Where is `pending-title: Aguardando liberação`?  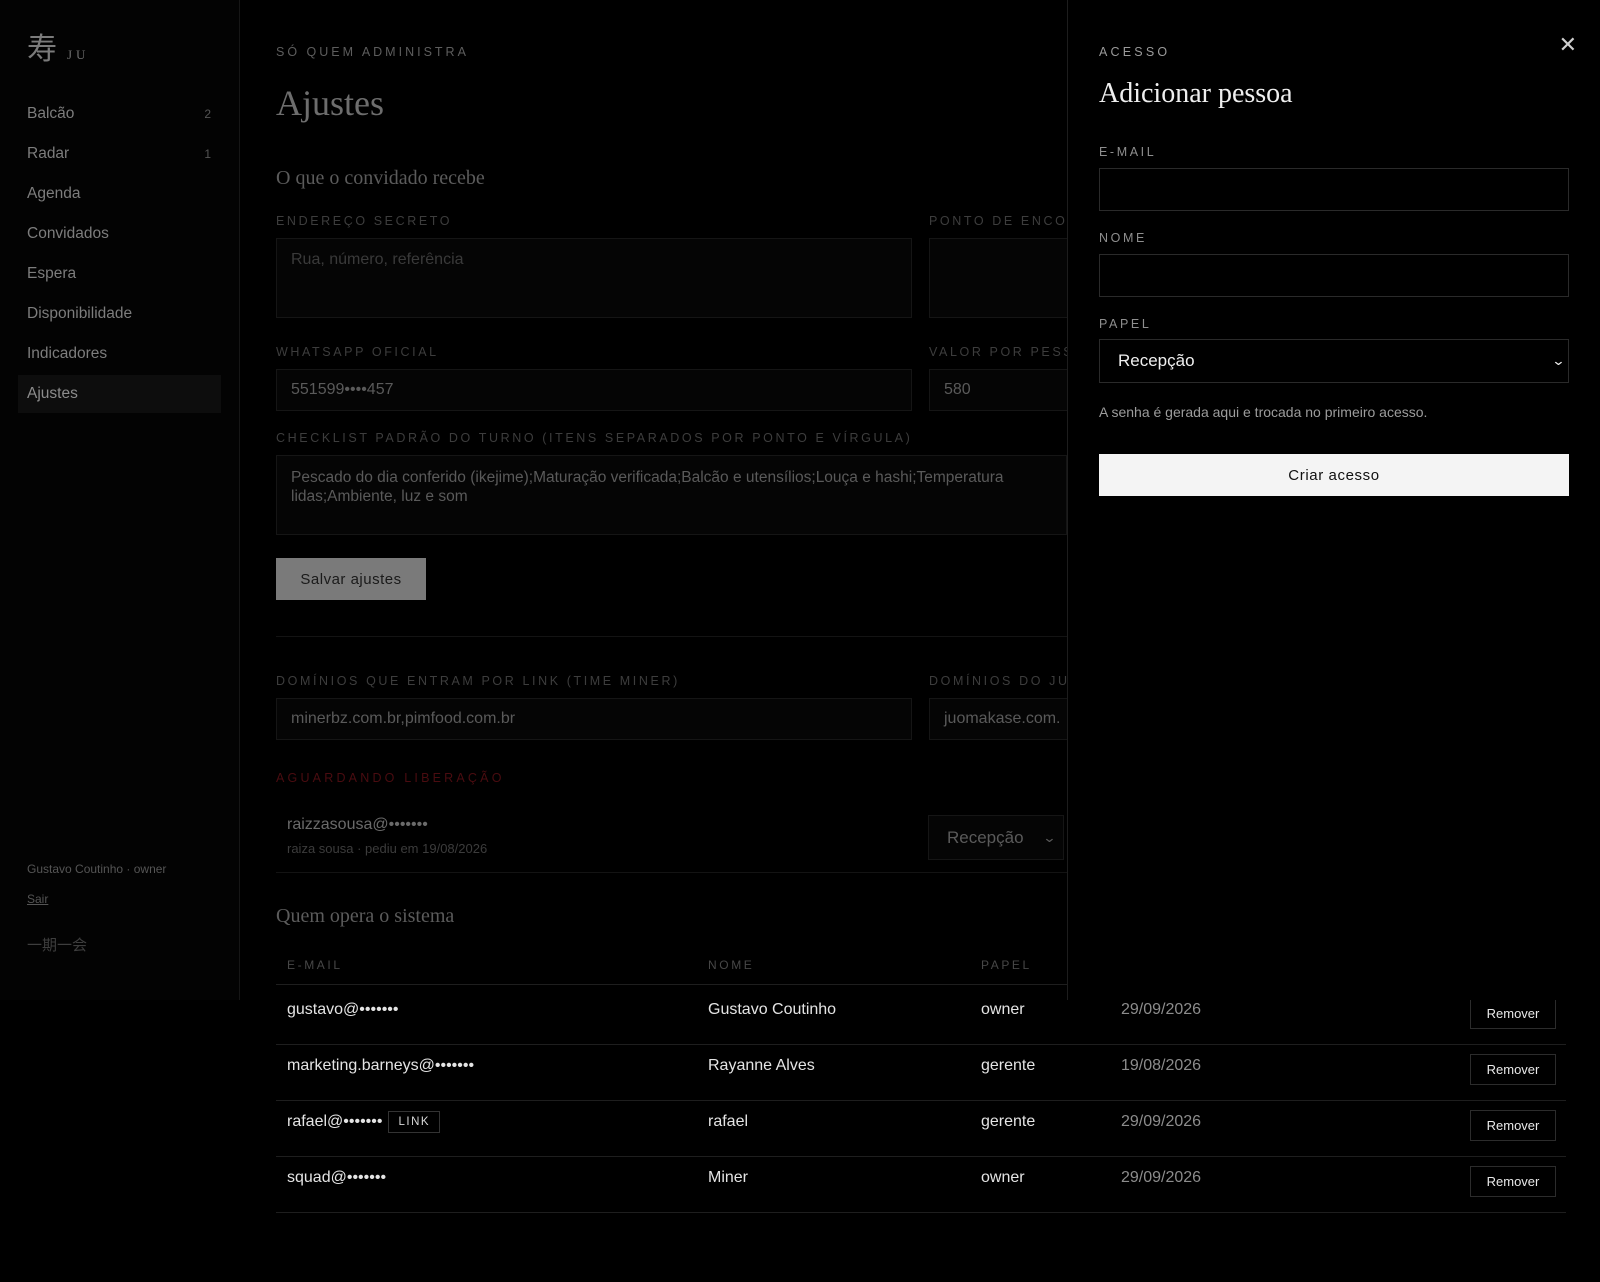
pending-title: Aguardando liberação is located at coordinates (390, 778).